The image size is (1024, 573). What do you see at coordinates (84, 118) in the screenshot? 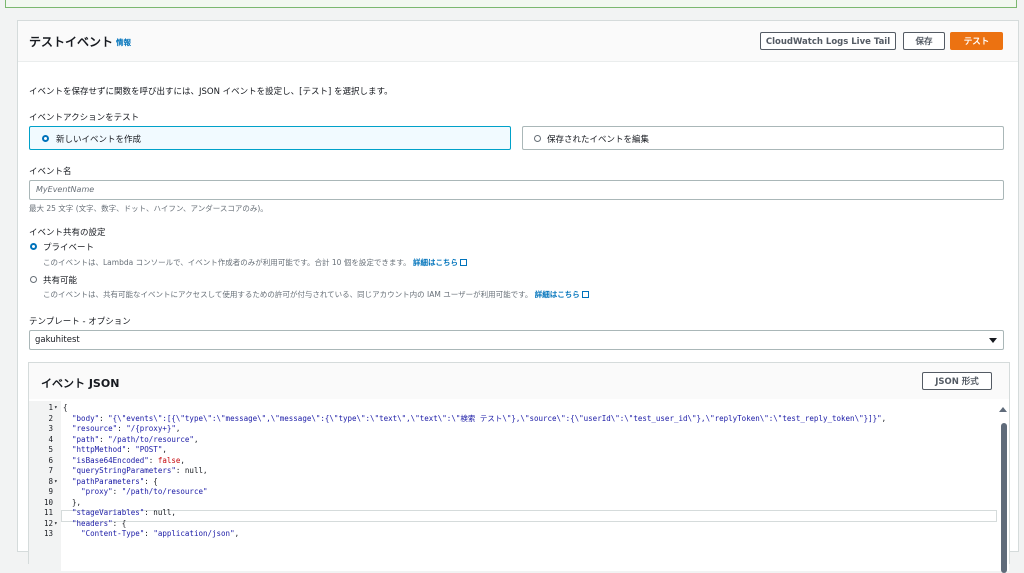
I see `event-action-label: イベントアクションをテスト` at bounding box center [84, 118].